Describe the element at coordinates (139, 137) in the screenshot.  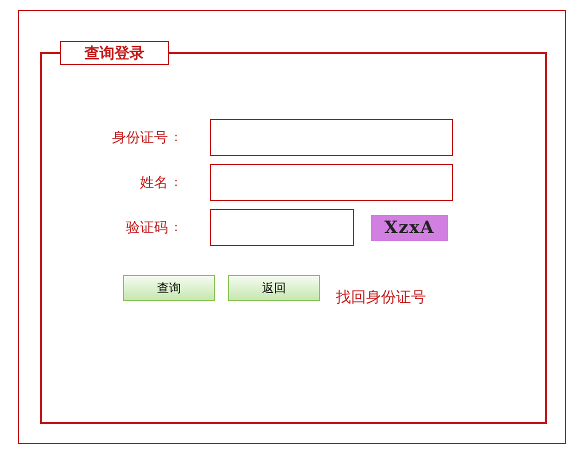
I see `field-label: 身份证号` at that location.